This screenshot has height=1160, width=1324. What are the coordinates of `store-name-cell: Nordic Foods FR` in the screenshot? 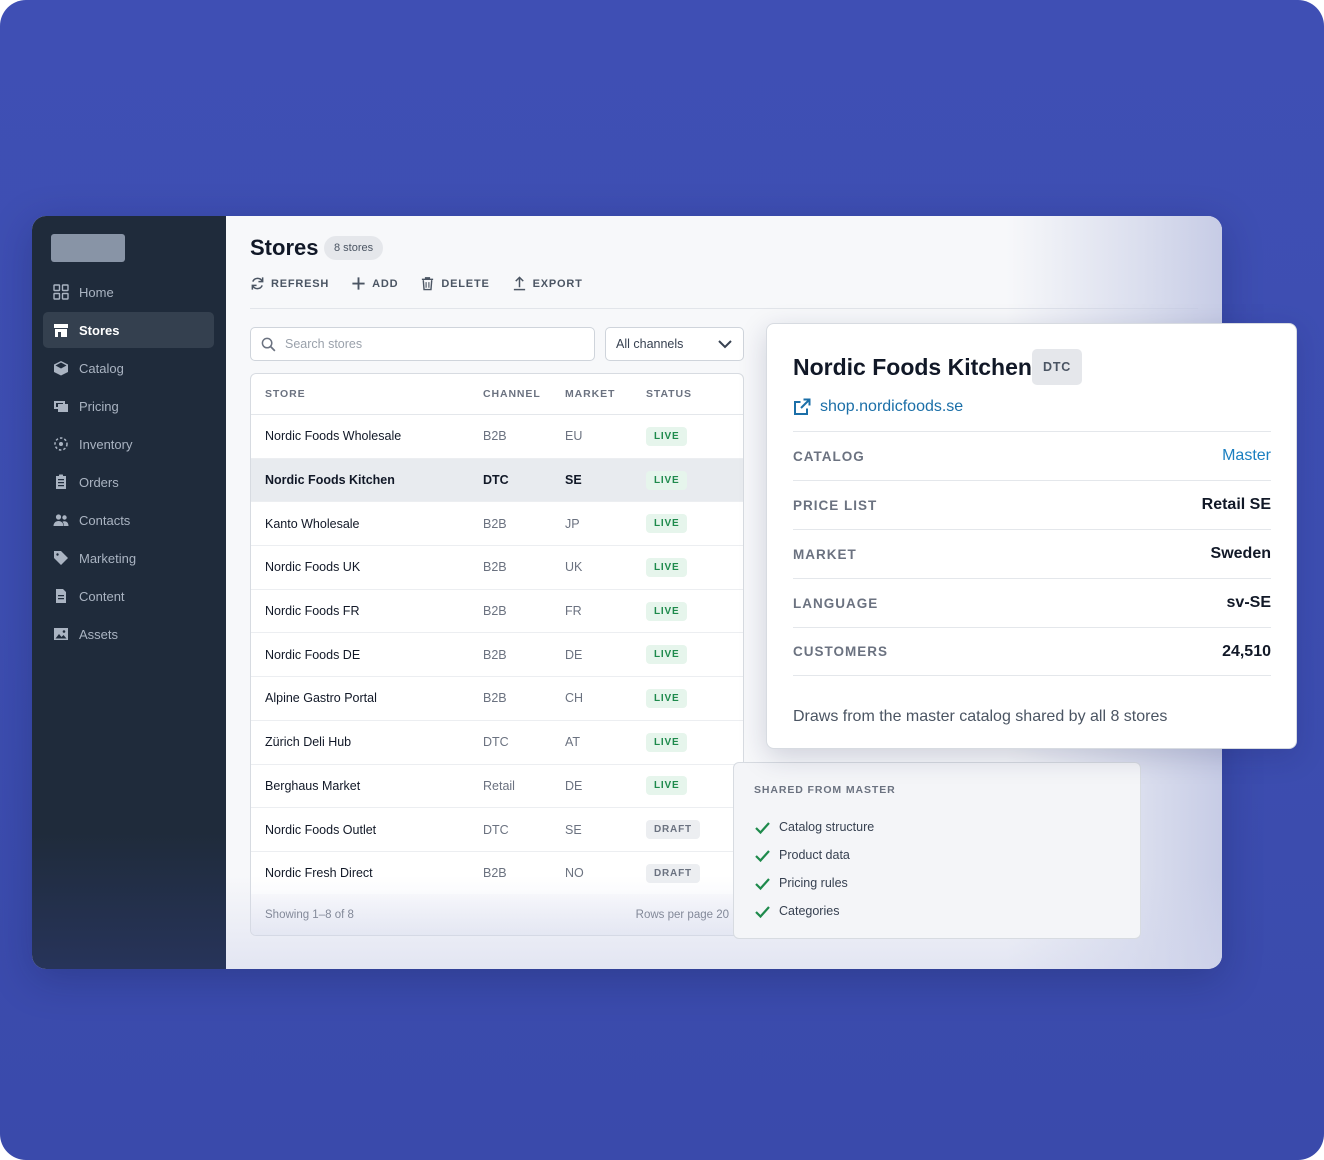 It's located at (312, 611).